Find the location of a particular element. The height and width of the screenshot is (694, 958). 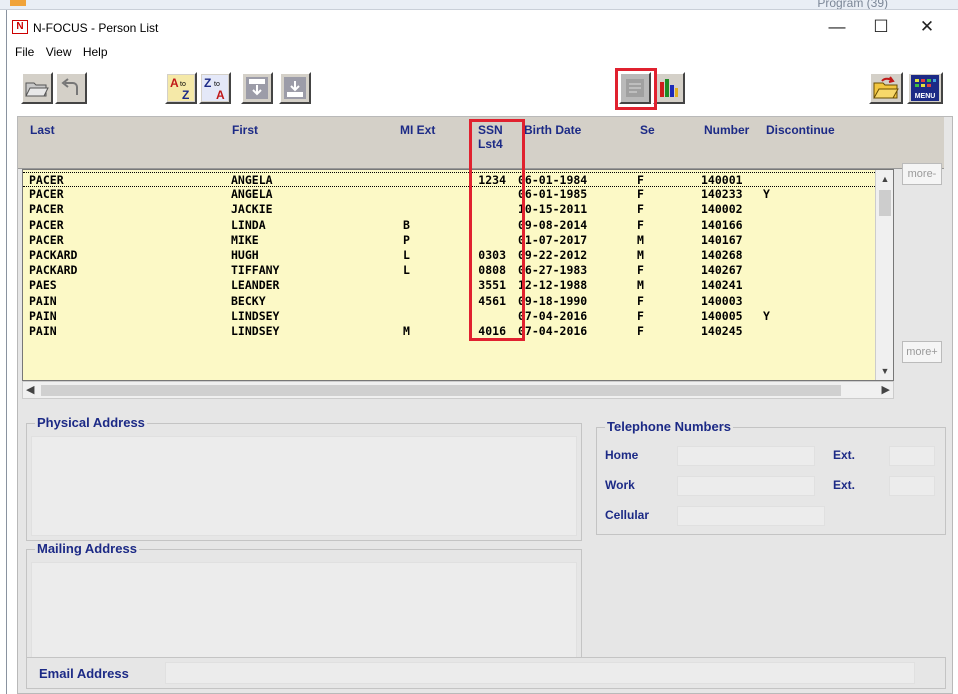

background-app-icon is located at coordinates (18, 3).